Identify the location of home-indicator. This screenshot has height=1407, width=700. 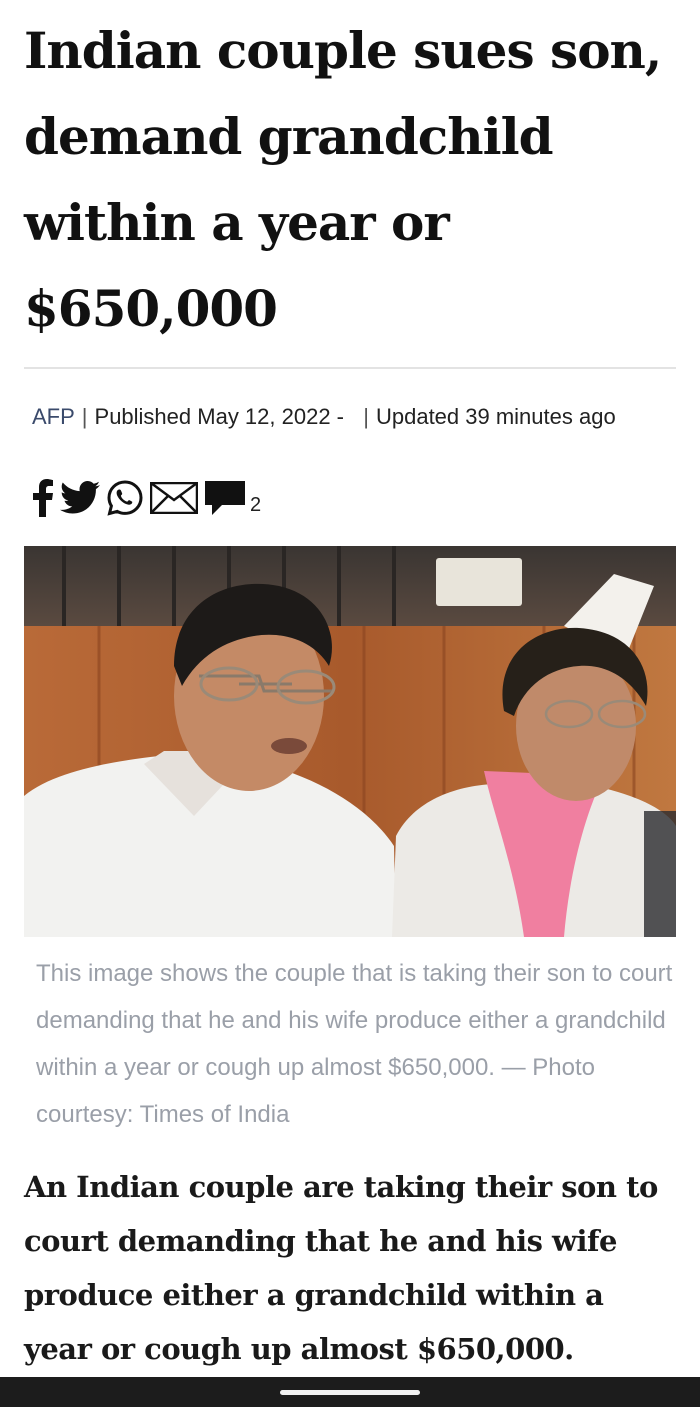
(350, 1392).